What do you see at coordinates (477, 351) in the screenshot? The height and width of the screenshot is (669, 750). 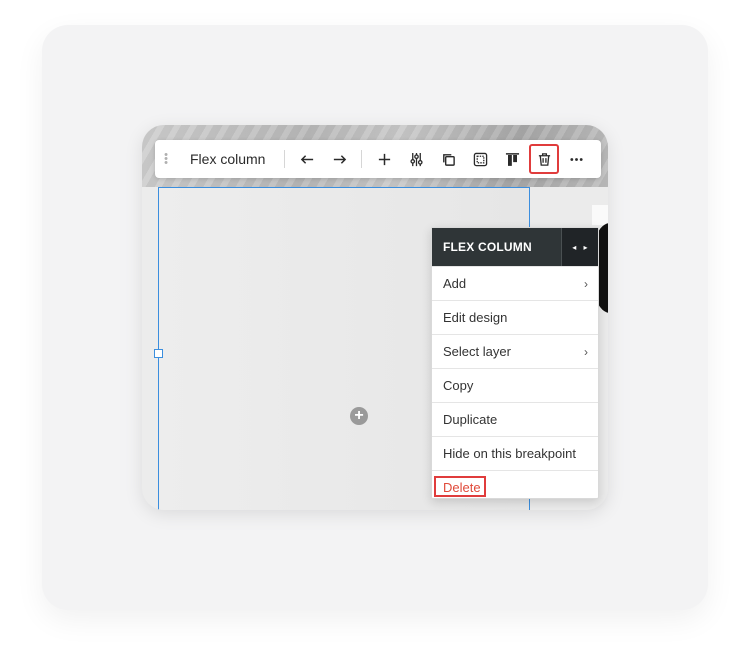 I see `menu-item-label: Select layer` at bounding box center [477, 351].